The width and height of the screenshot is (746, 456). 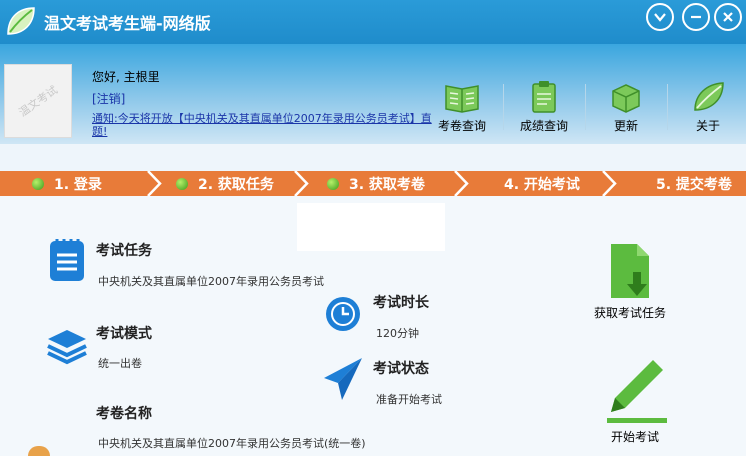 I want to click on pencil-icon, so click(x=637, y=391).